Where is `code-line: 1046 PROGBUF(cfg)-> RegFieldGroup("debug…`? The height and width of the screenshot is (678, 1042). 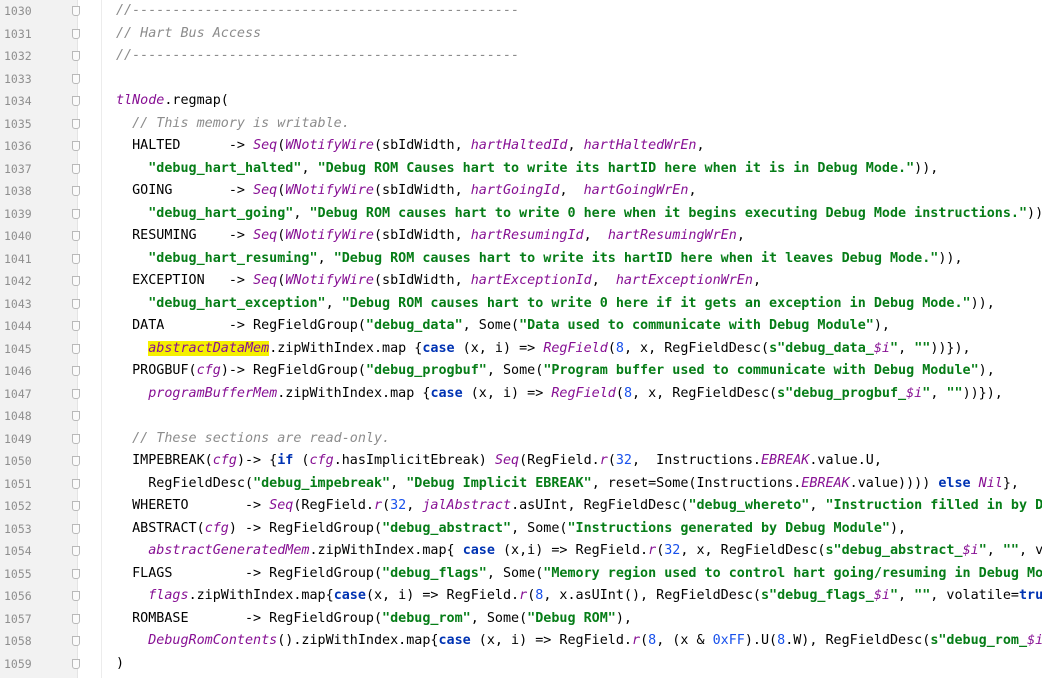
code-line: 1046 PROGBUF(cfg)-> RegFieldGroup("debug… is located at coordinates (521, 371).